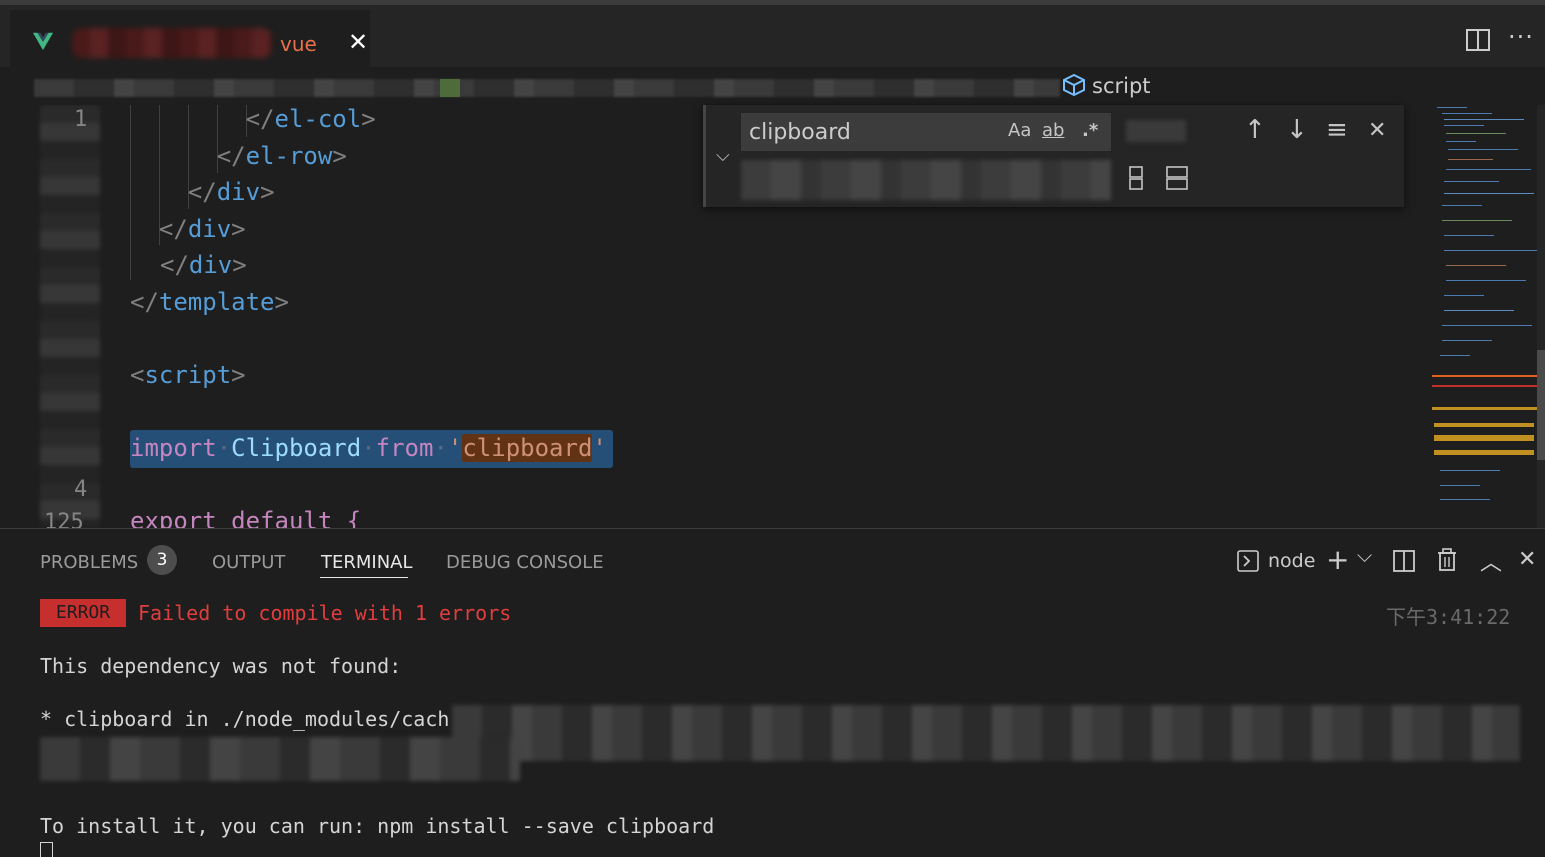 This screenshot has width=1545, height=857. What do you see at coordinates (1337, 130) in the screenshot?
I see `find-in-selection-icon: ≡` at bounding box center [1337, 130].